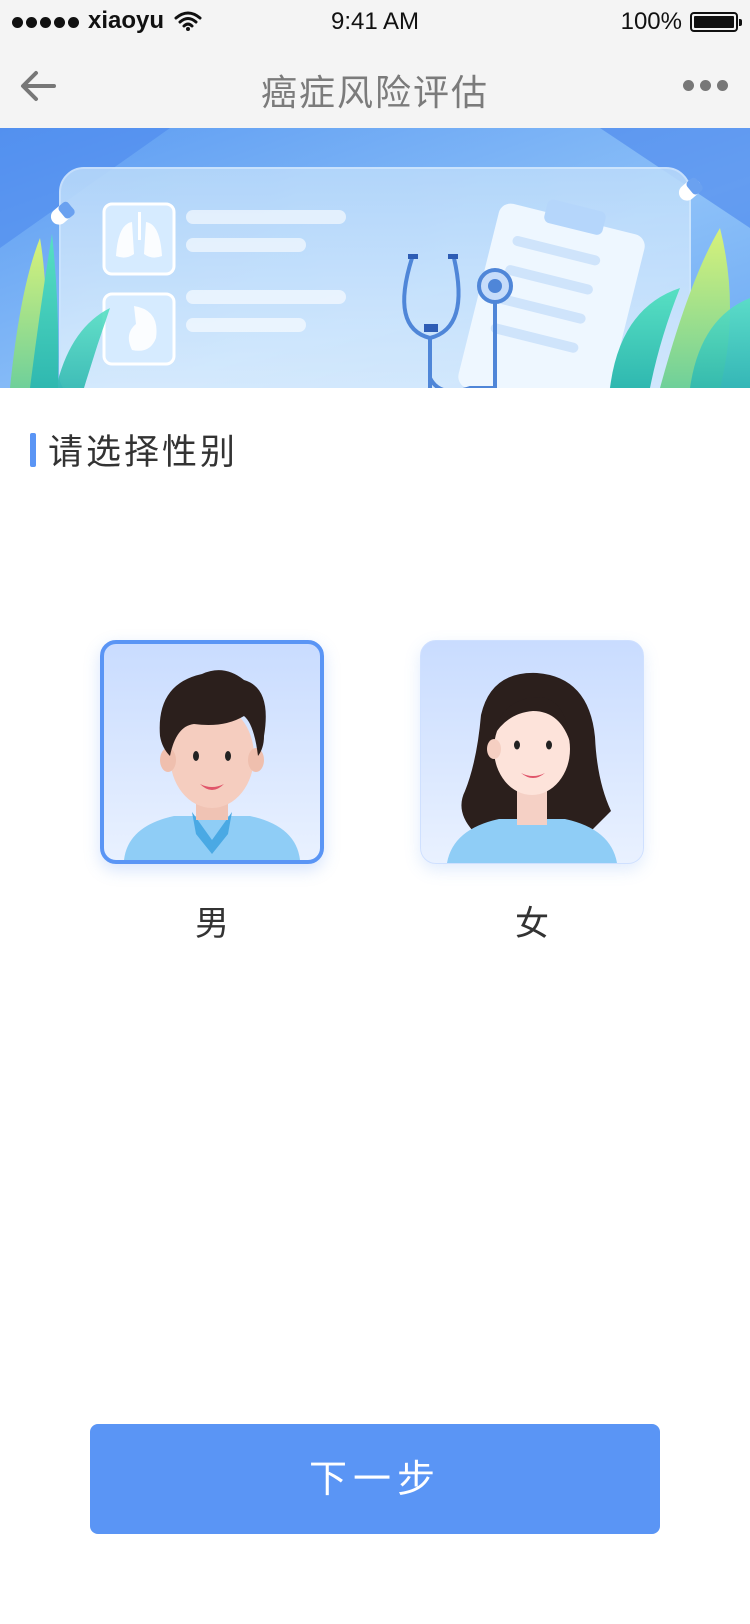  I want to click on section-accent-bar, so click(33, 449).